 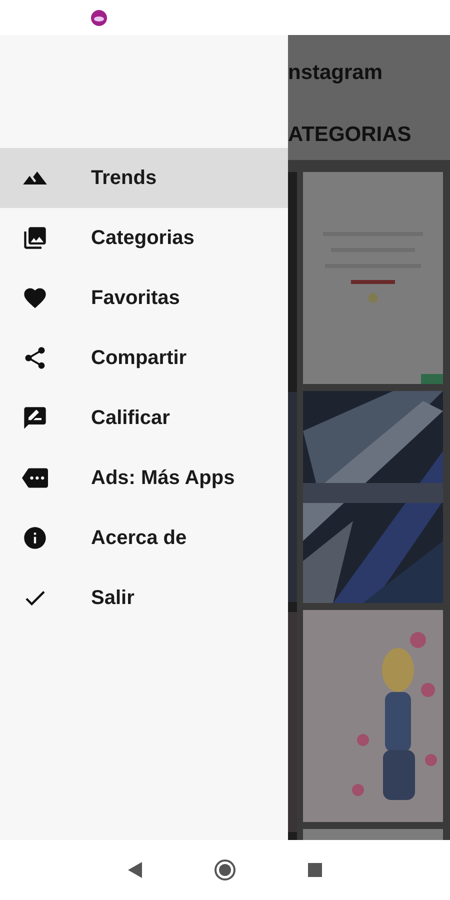 What do you see at coordinates (35, 238) in the screenshot?
I see `photo-library-icon` at bounding box center [35, 238].